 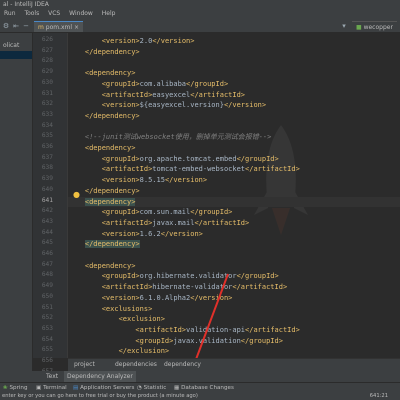 What do you see at coordinates (47, 146) in the screenshot?
I see `line-number: 636` at bounding box center [47, 146].